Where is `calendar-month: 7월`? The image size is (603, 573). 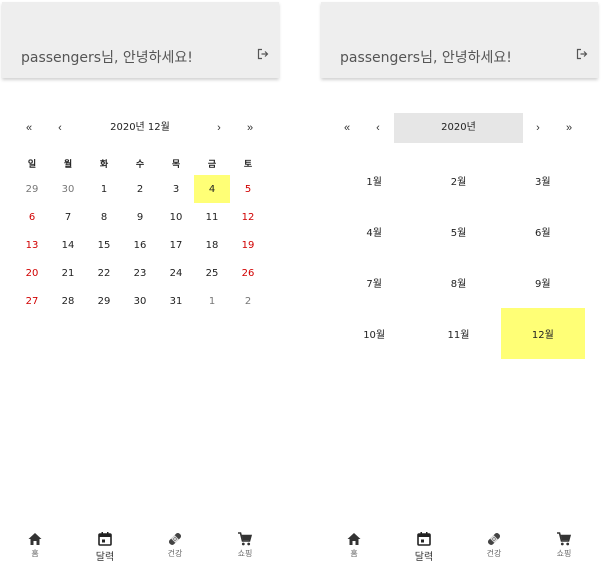 calendar-month: 7월 is located at coordinates (374, 282).